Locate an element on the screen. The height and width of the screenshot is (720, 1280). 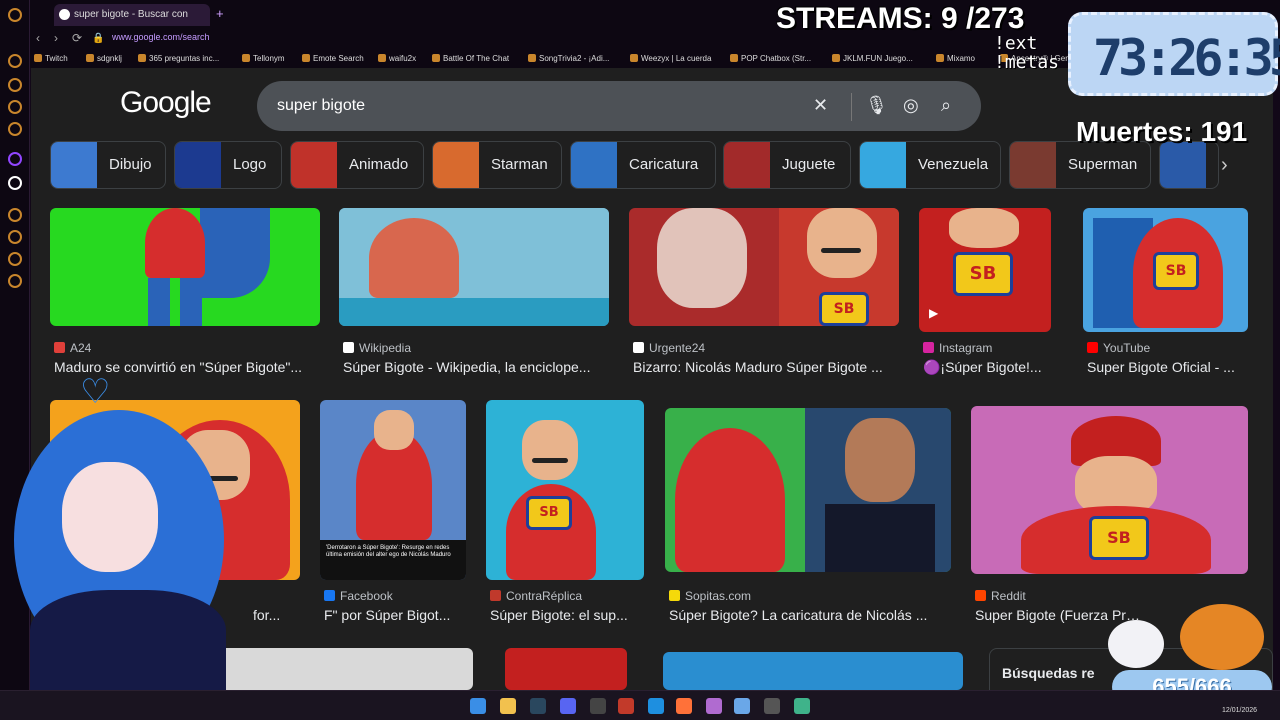
bookmark: Mixamo is located at coordinates (955, 58).